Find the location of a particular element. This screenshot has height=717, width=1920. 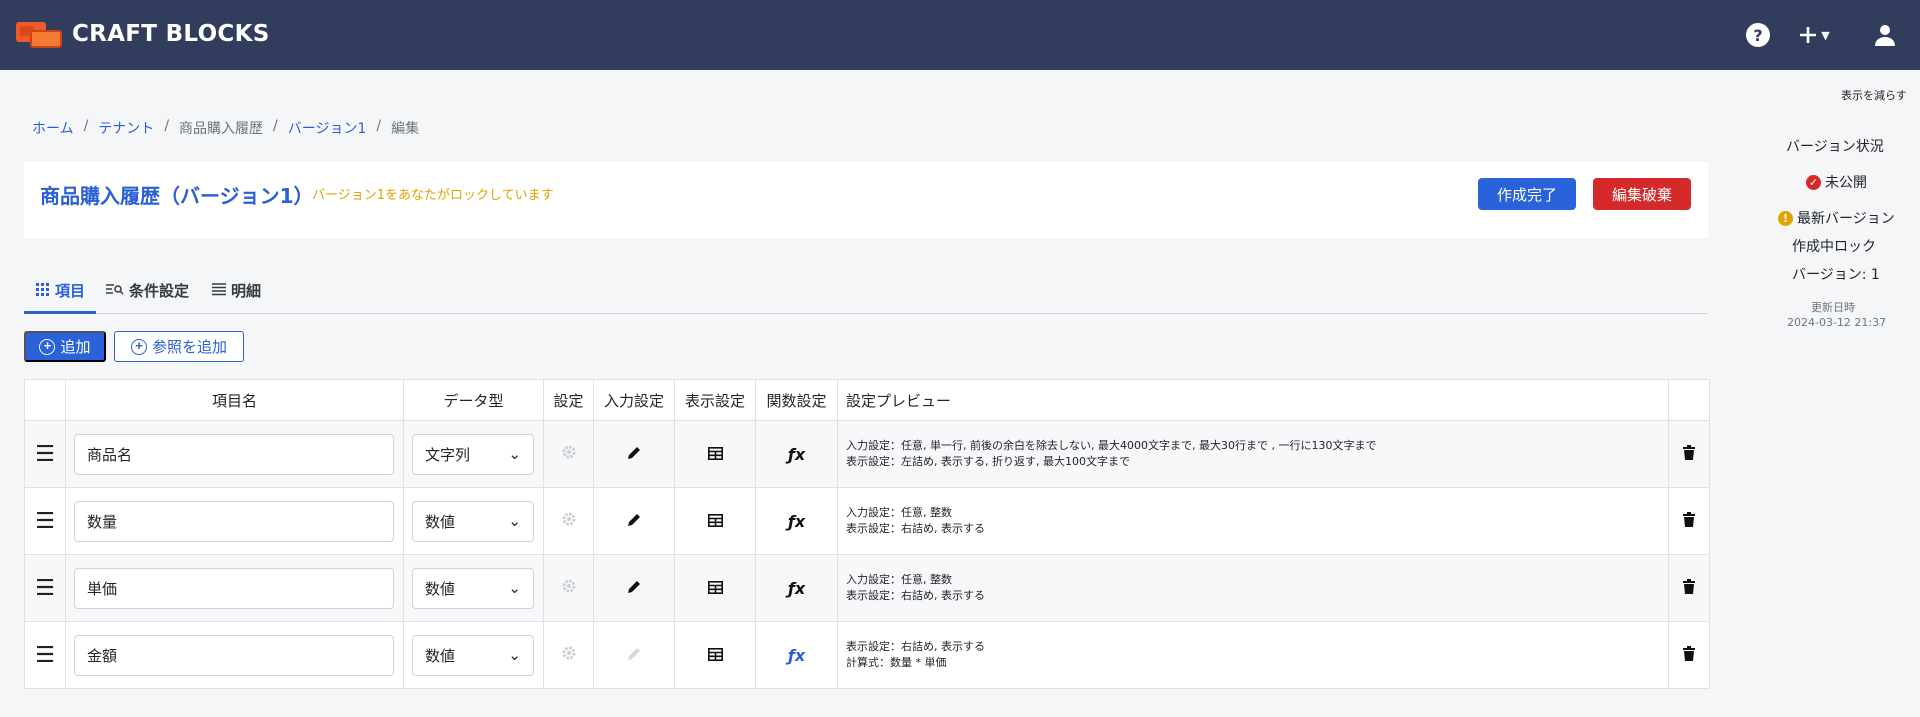

table-header-row: 項目名 データ型 設定 入力設定 表示設定 関数設定 設定プレビュー is located at coordinates (867, 400).